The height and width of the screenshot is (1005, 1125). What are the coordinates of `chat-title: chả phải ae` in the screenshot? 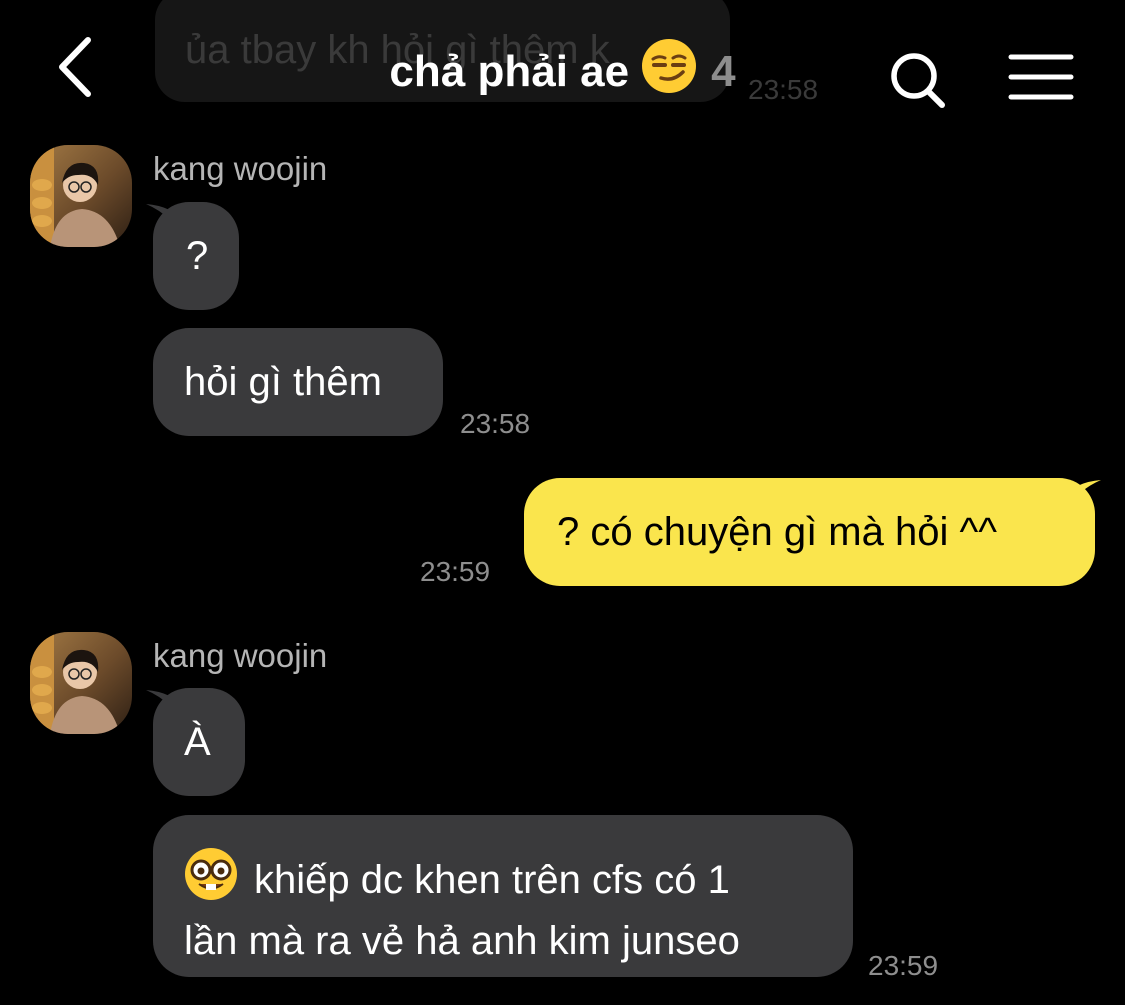 It's located at (509, 71).